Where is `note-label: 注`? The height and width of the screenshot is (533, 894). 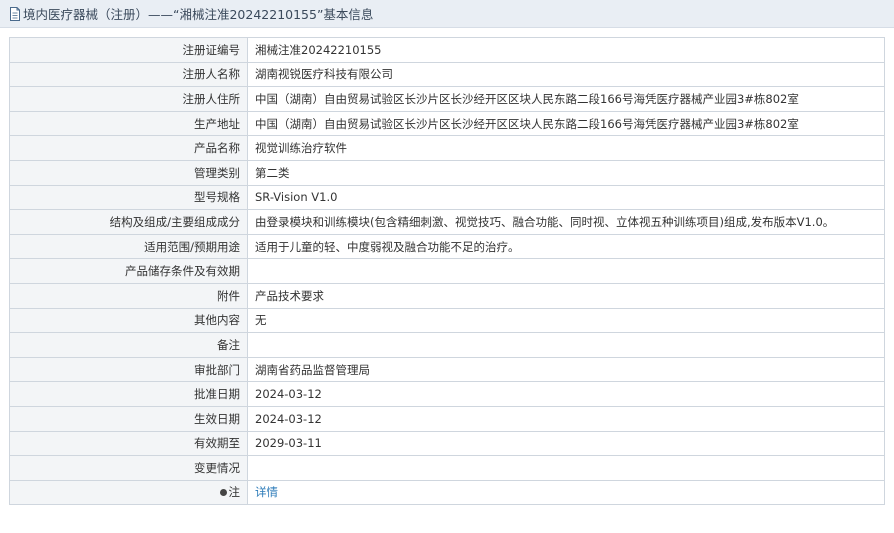
note-label: 注 is located at coordinates (234, 492).